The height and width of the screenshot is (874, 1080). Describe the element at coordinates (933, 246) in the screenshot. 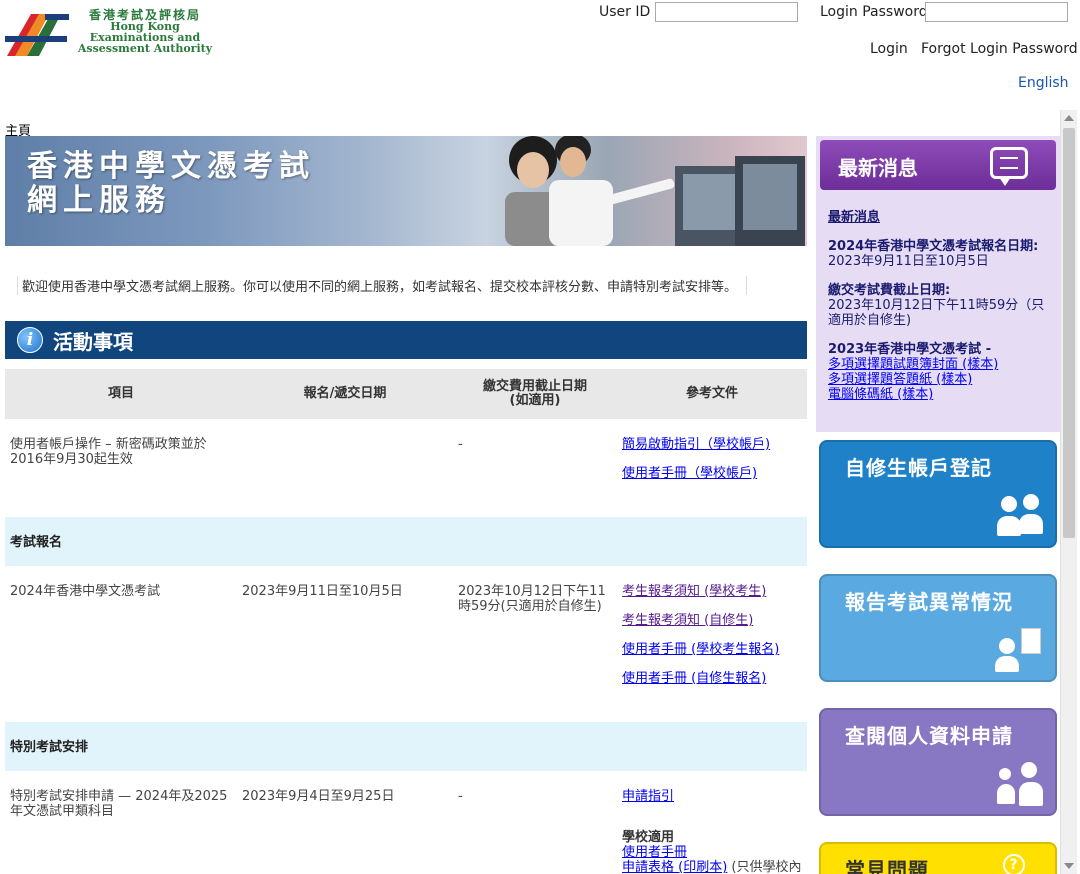

I see `news-item1-head: 2024年香港中學文憑考試報名日期:` at that location.